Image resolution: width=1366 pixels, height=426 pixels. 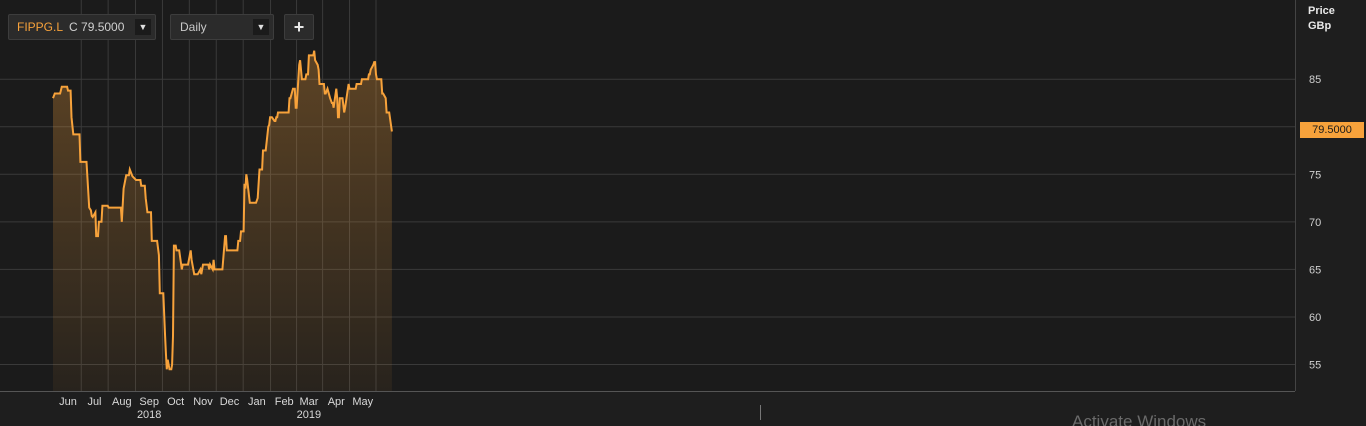 What do you see at coordinates (1332, 130) in the screenshot?
I see `last-price-tag: 79.5000` at bounding box center [1332, 130].